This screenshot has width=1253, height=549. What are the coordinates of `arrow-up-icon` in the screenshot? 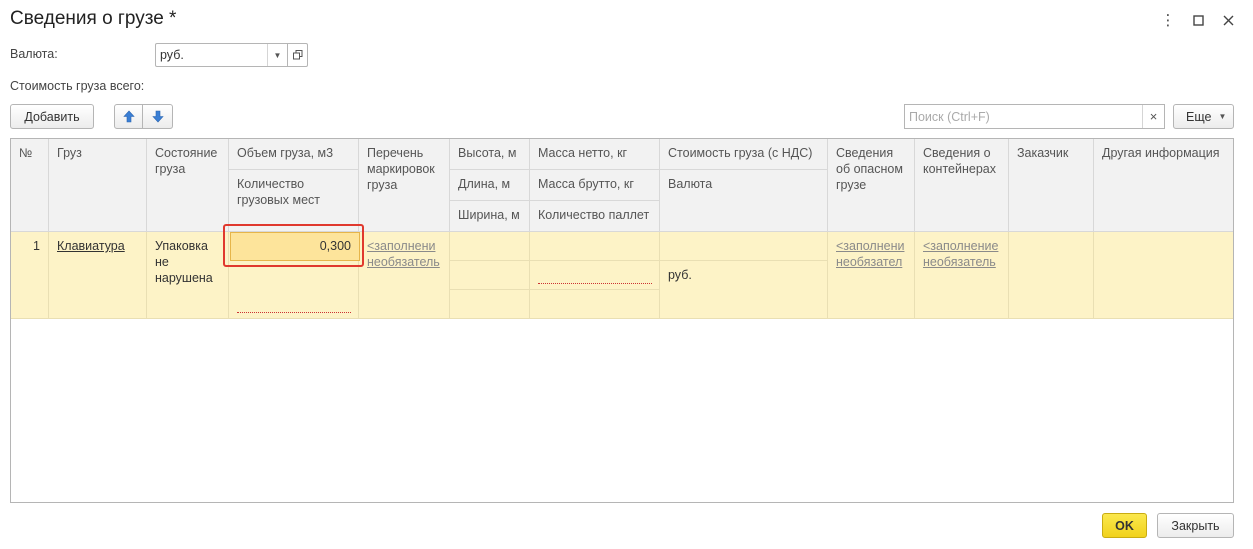 It's located at (128, 116).